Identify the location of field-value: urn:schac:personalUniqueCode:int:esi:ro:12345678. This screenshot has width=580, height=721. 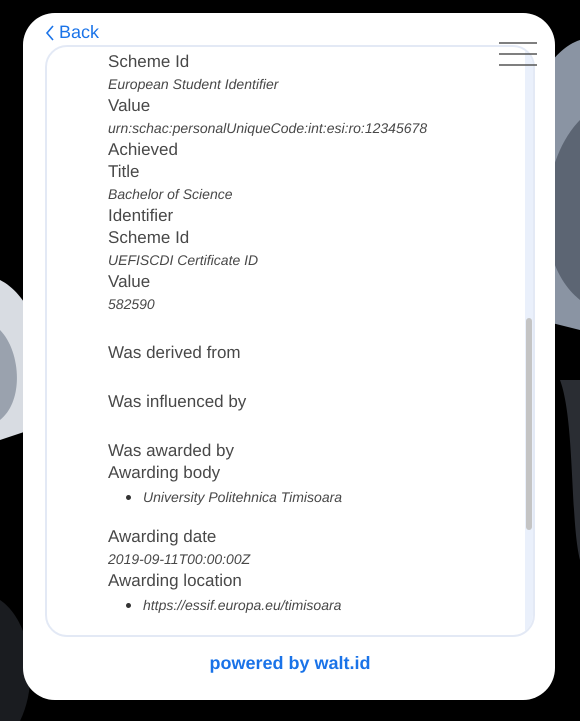
(268, 128).